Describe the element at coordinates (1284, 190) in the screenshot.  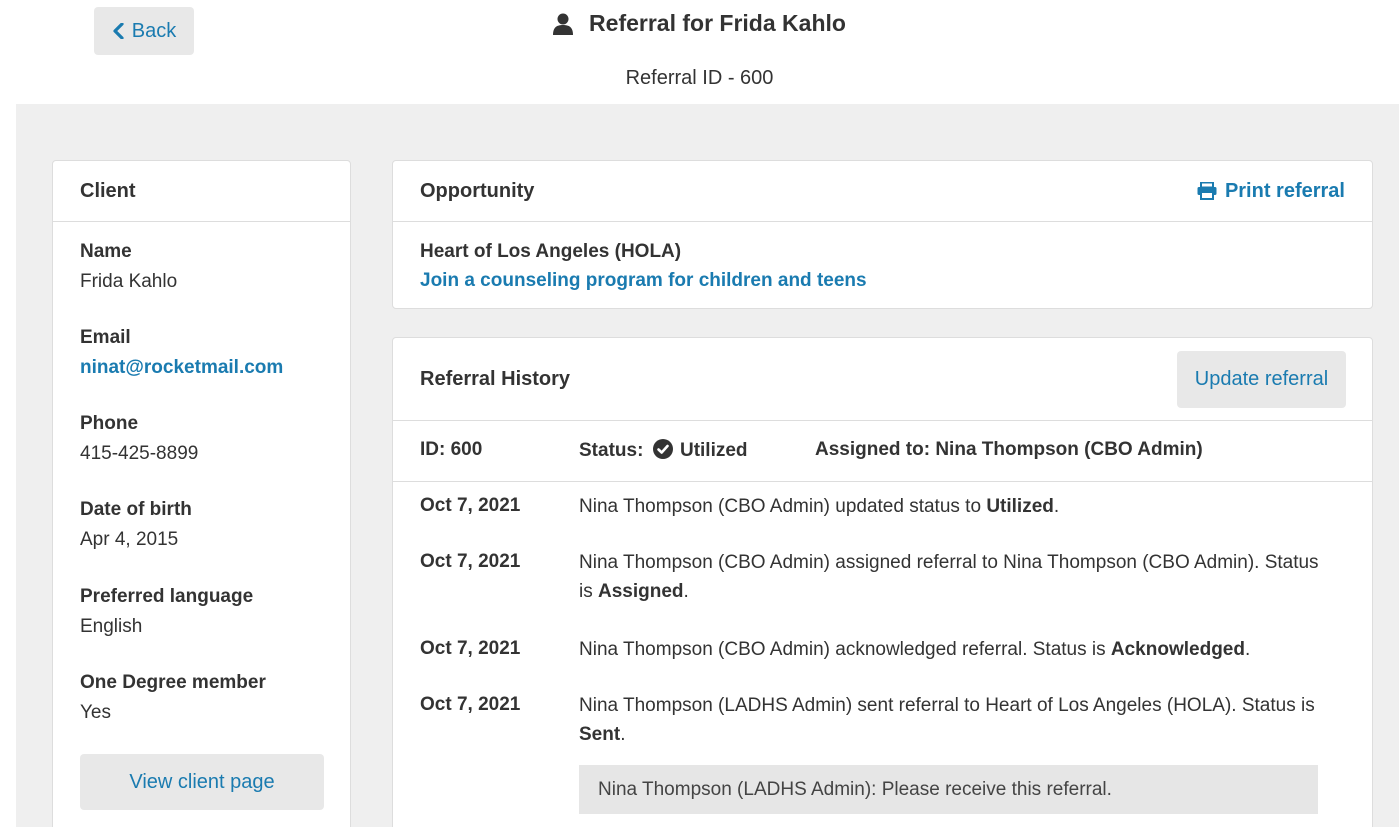
I see `print-referral-label: Print referral` at that location.